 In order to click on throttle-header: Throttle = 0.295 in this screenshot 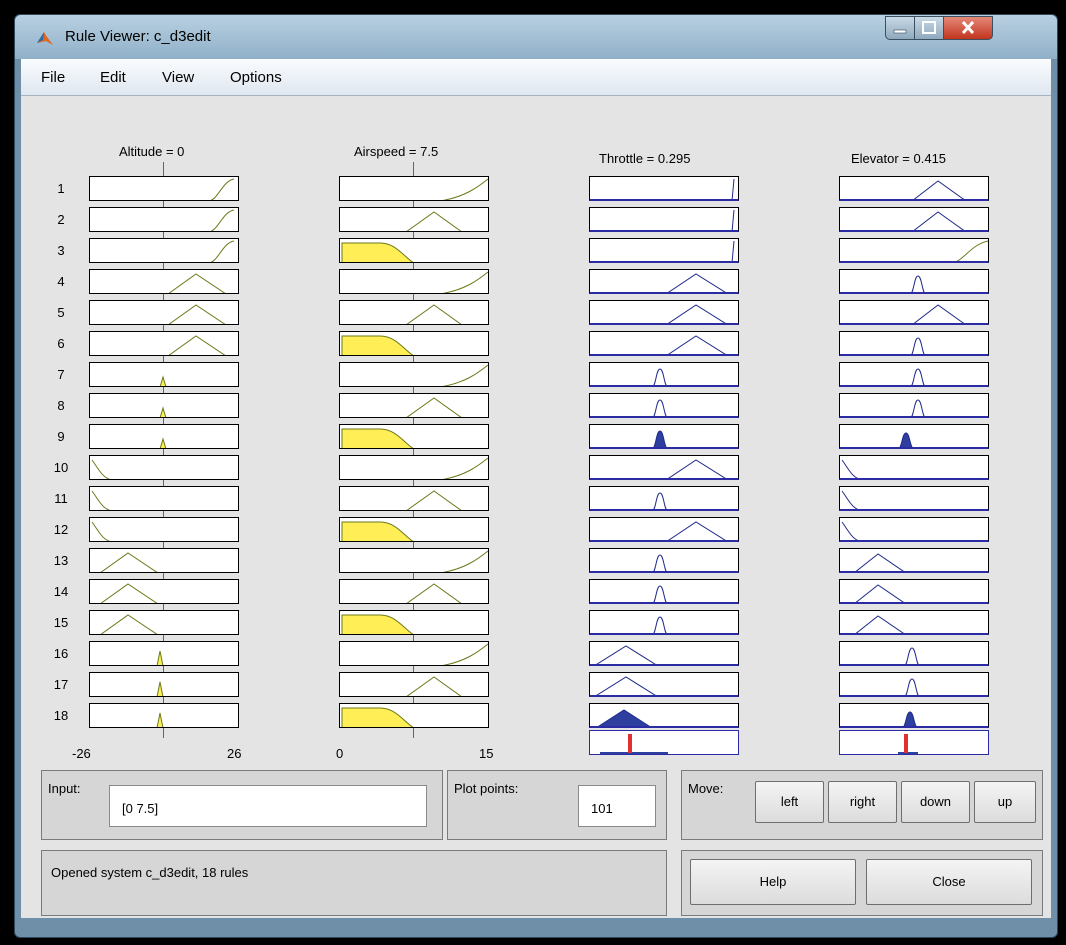, I will do `click(645, 158)`.